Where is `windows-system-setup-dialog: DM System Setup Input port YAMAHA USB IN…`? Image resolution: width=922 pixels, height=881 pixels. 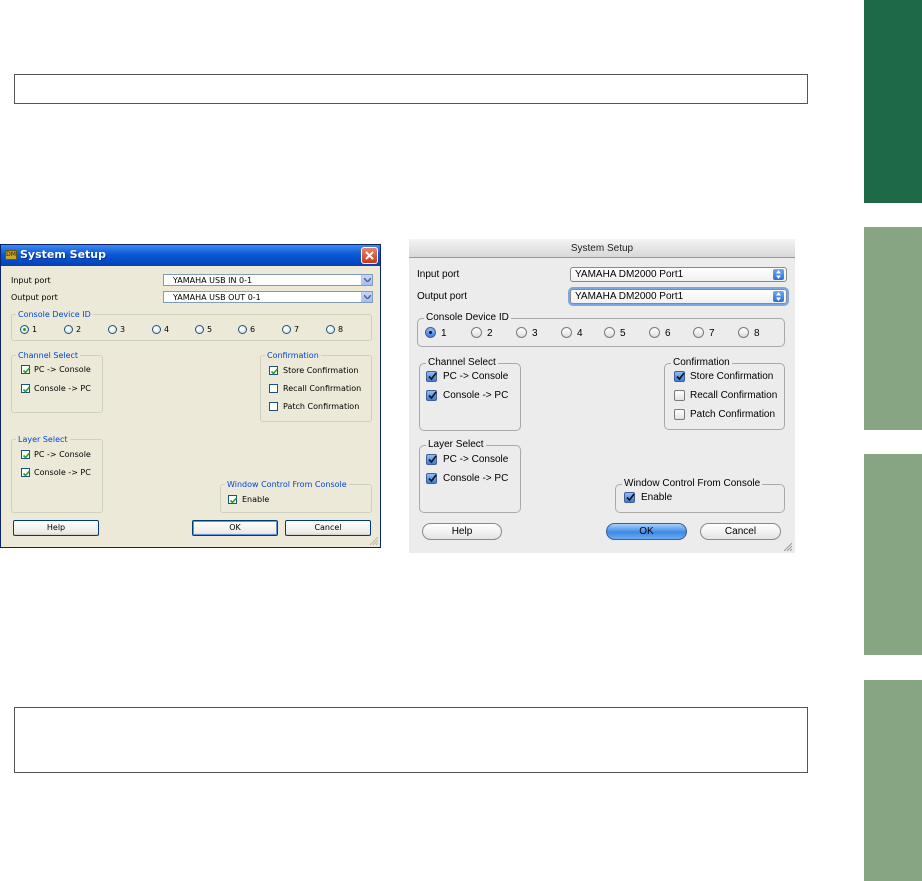 windows-system-setup-dialog: DM System Setup Input port YAMAHA USB IN… is located at coordinates (190, 396).